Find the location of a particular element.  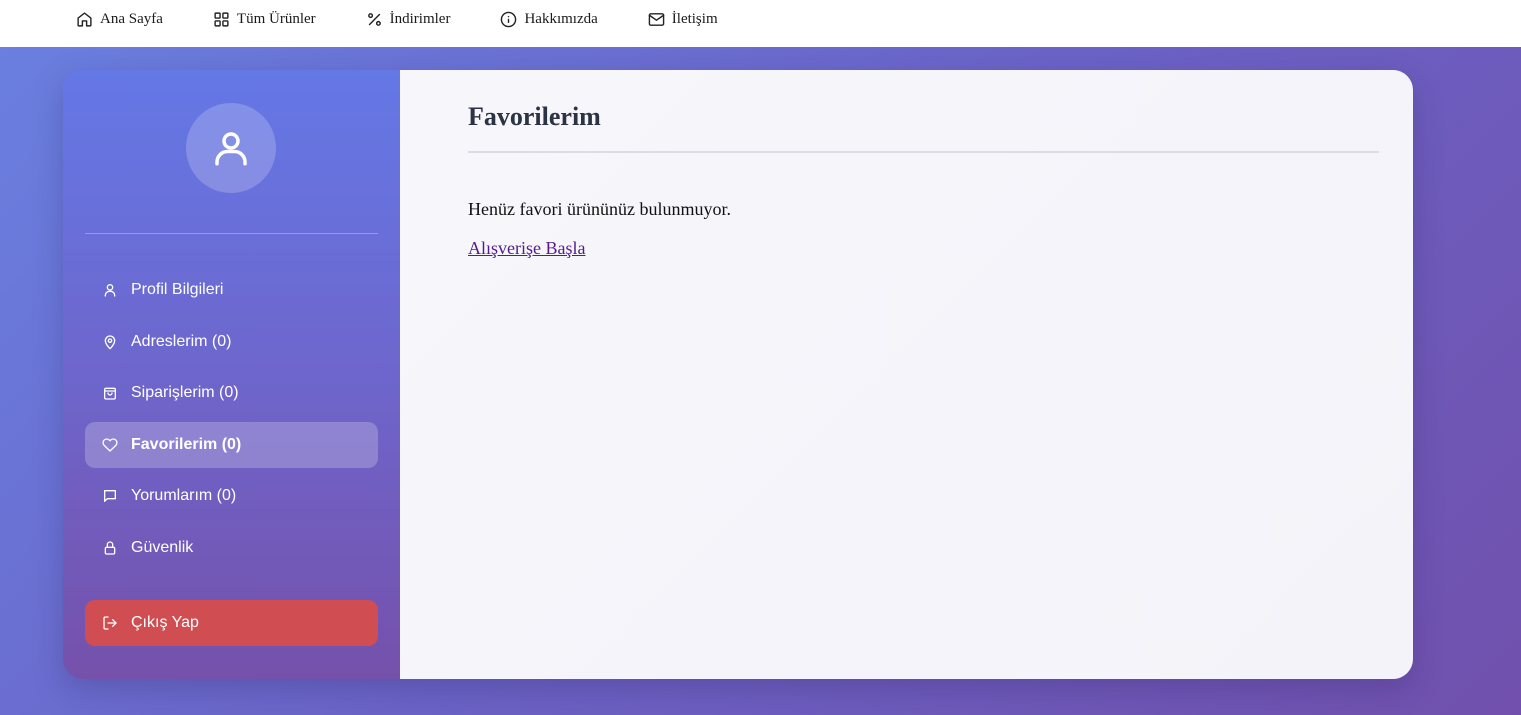

sidebar-item-label: Güvenlik is located at coordinates (162, 547).